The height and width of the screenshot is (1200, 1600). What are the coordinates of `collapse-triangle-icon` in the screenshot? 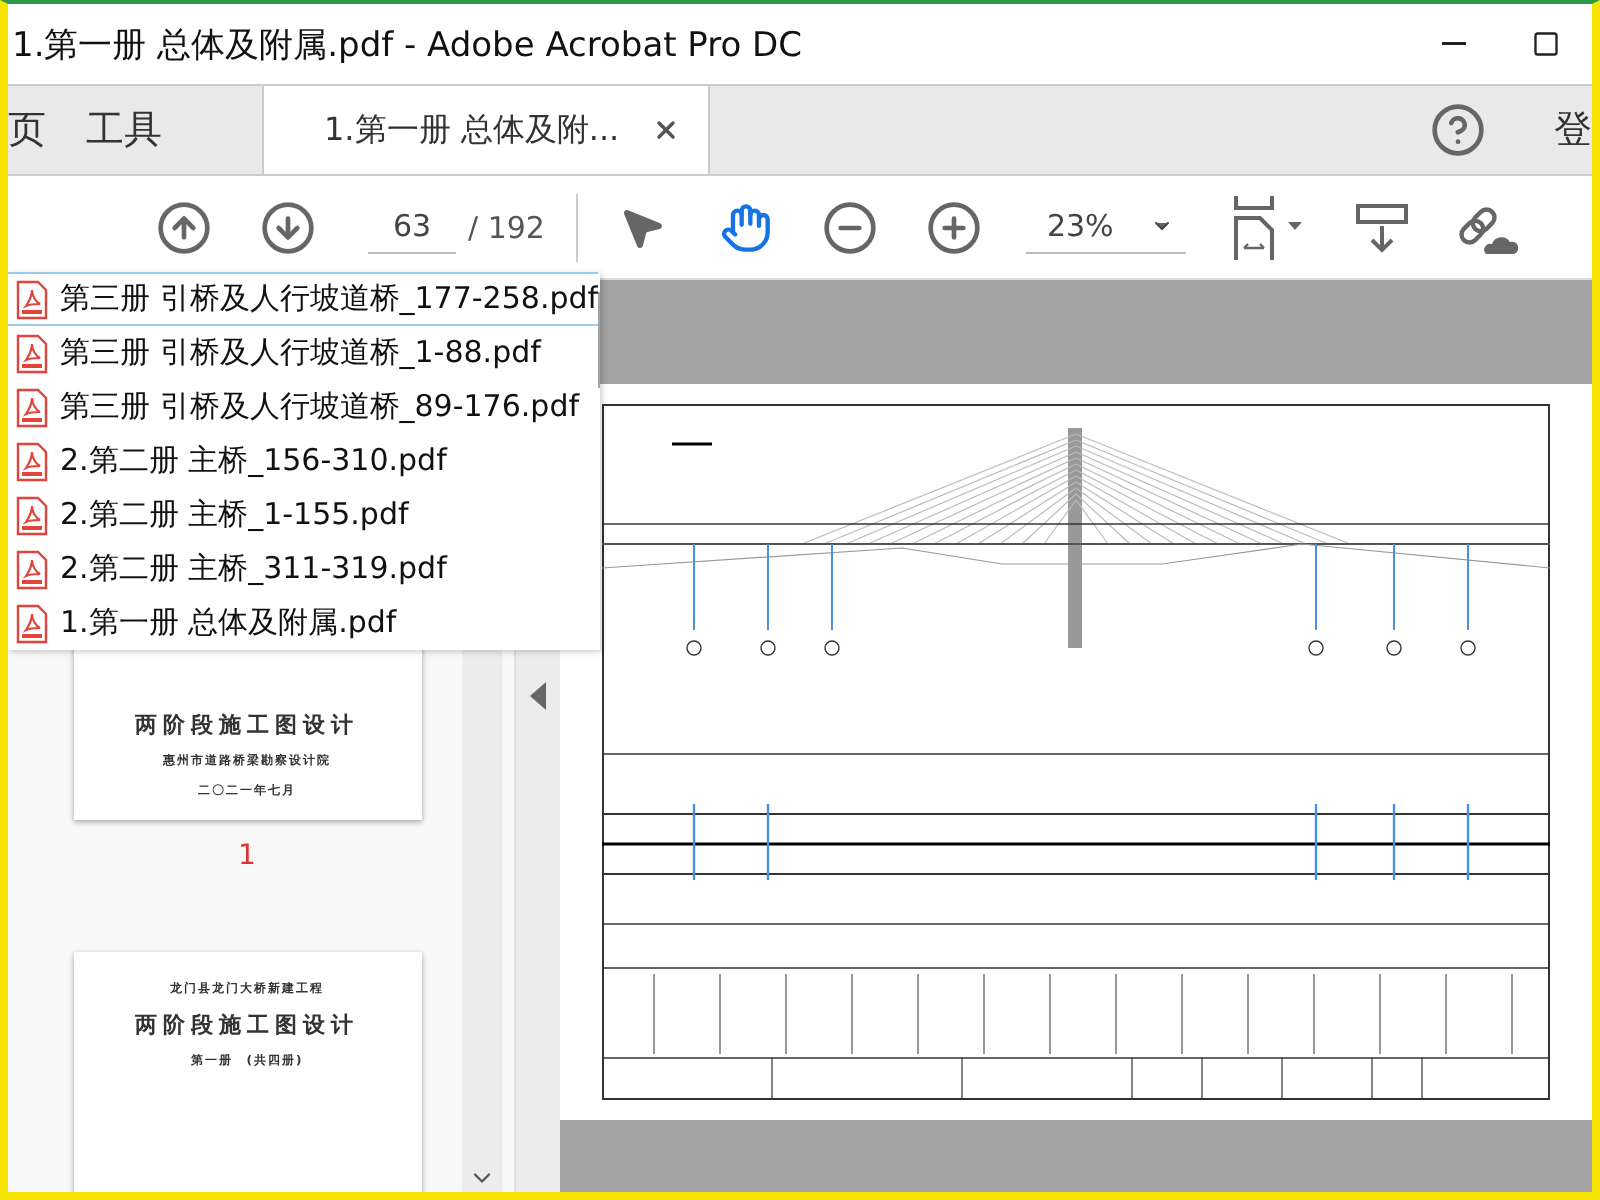 It's located at (538, 696).